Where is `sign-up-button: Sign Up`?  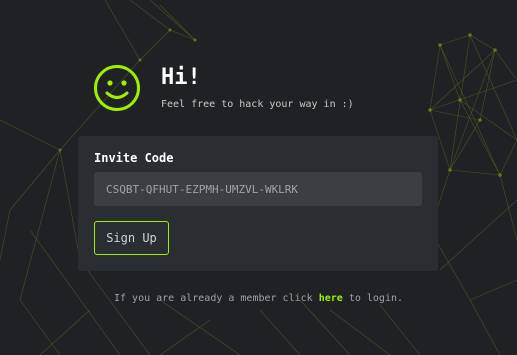
sign-up-button: Sign Up is located at coordinates (131, 238).